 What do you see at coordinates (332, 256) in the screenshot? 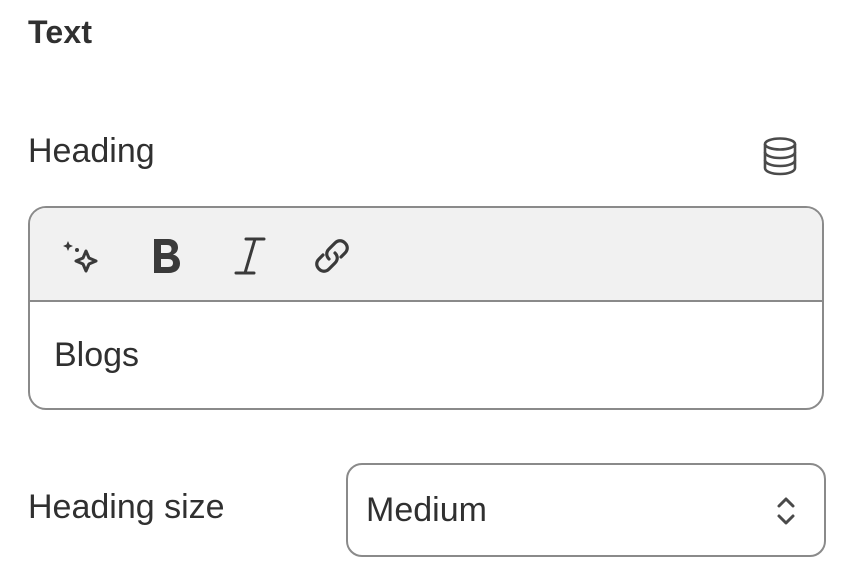
I see `link-icon` at bounding box center [332, 256].